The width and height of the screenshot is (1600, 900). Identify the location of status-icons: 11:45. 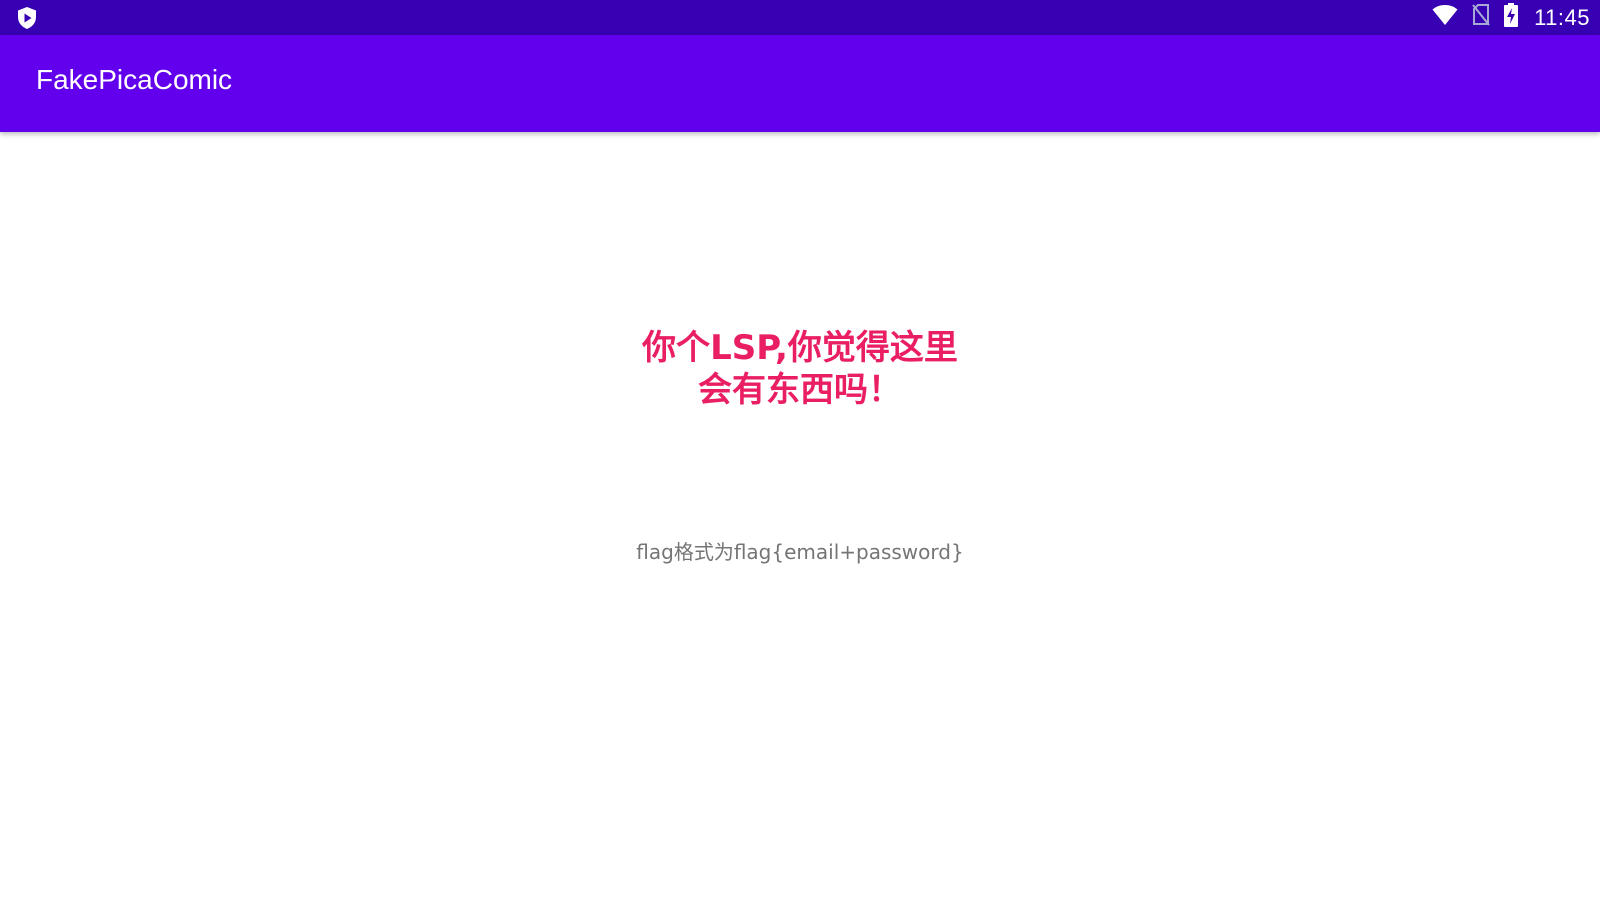
(1511, 17).